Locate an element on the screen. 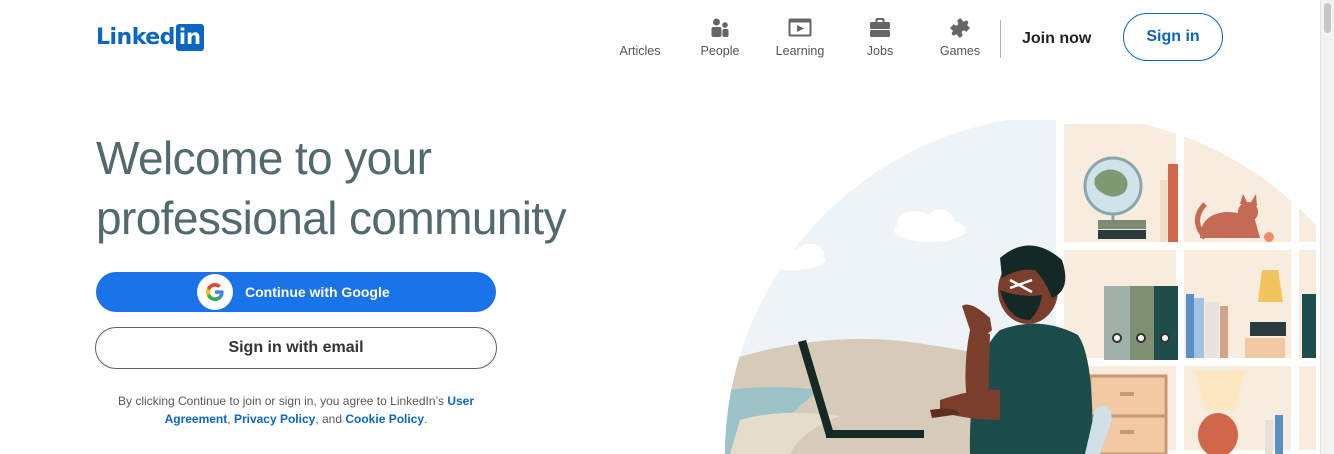 This screenshot has height=454, width=1334. hero-headline-line1: Welcome to your is located at coordinates (264, 158).